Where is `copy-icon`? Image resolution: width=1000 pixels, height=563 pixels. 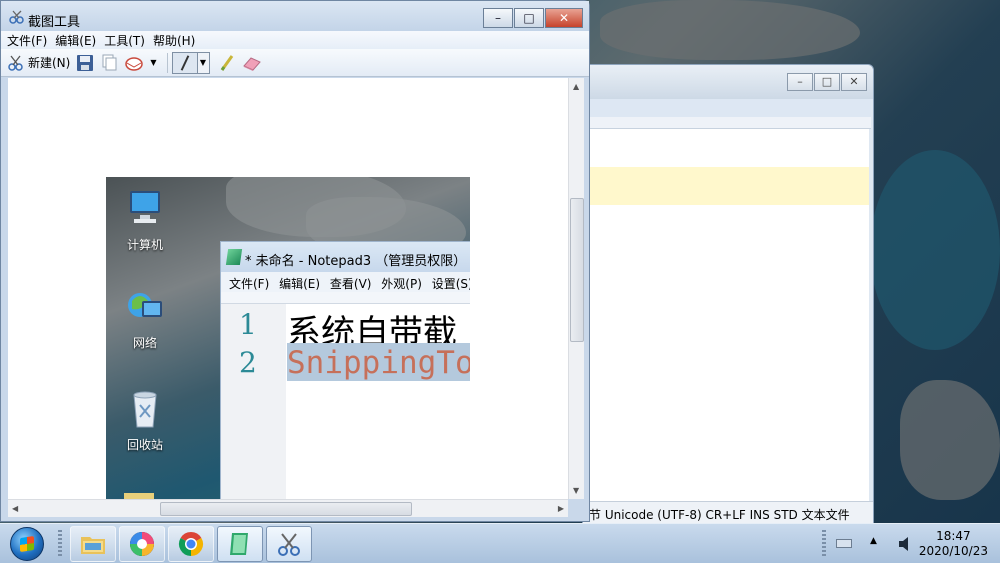 copy-icon is located at coordinates (109, 63).